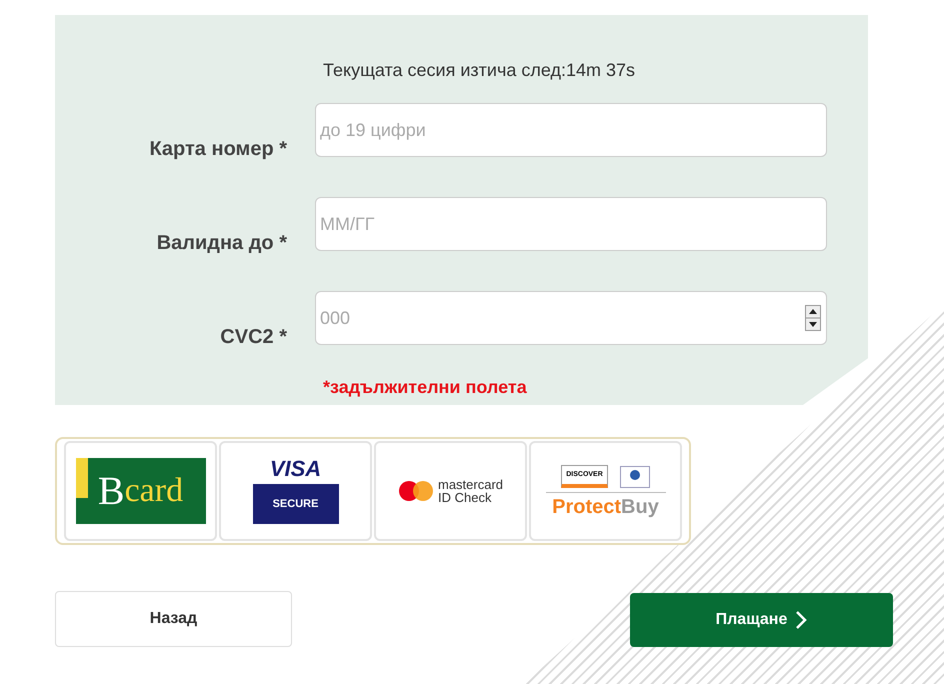  Describe the element at coordinates (571, 318) in the screenshot. I see `input-field: 000` at that location.